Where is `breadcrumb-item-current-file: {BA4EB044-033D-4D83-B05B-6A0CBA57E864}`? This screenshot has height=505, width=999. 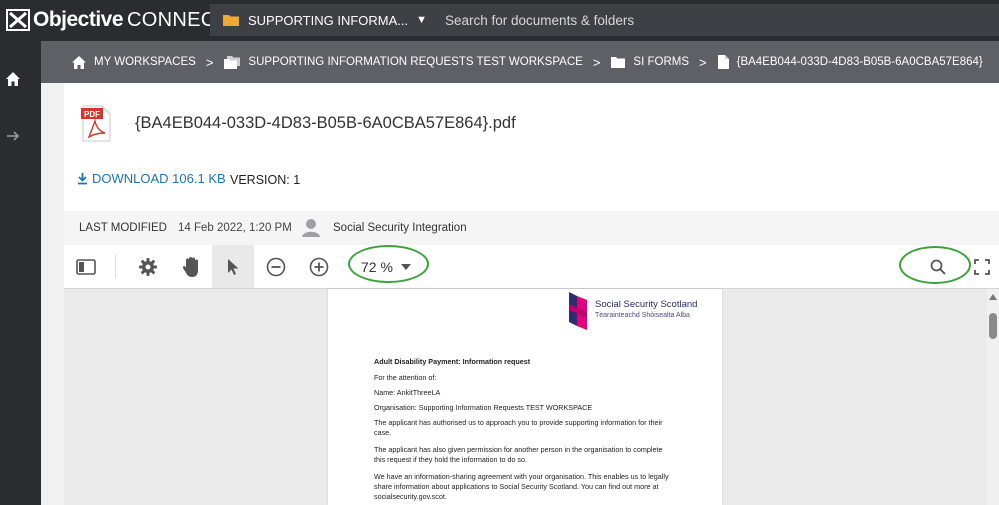 breadcrumb-item-current-file: {BA4EB044-033D-4D83-B05B-6A0CBA57E864} is located at coordinates (850, 62).